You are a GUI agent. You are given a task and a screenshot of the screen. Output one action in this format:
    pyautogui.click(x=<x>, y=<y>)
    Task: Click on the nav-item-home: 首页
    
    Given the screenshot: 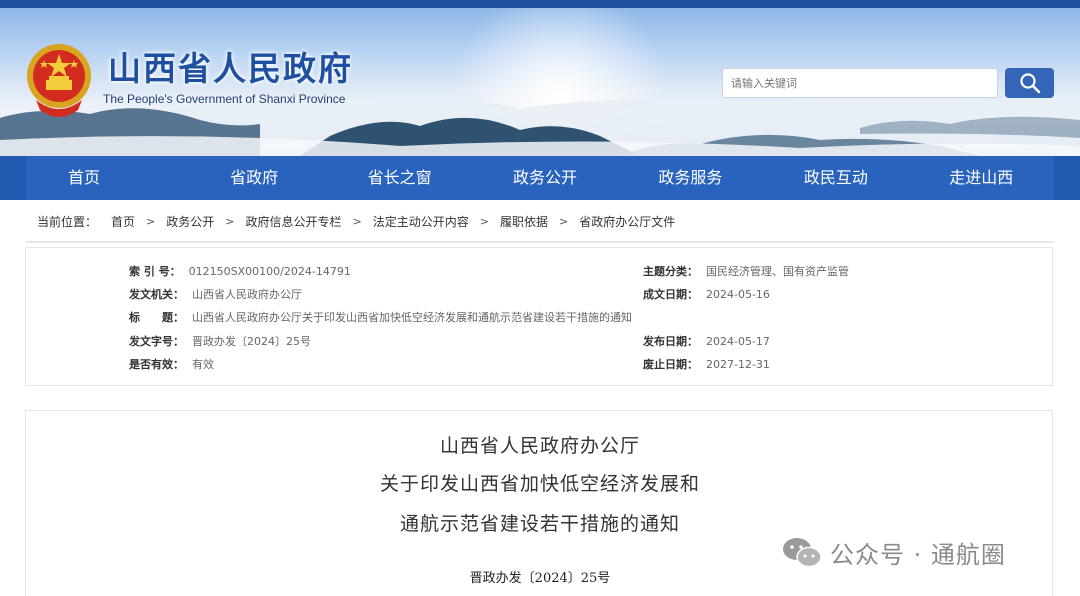 What is the action you would take?
    pyautogui.click(x=103, y=178)
    